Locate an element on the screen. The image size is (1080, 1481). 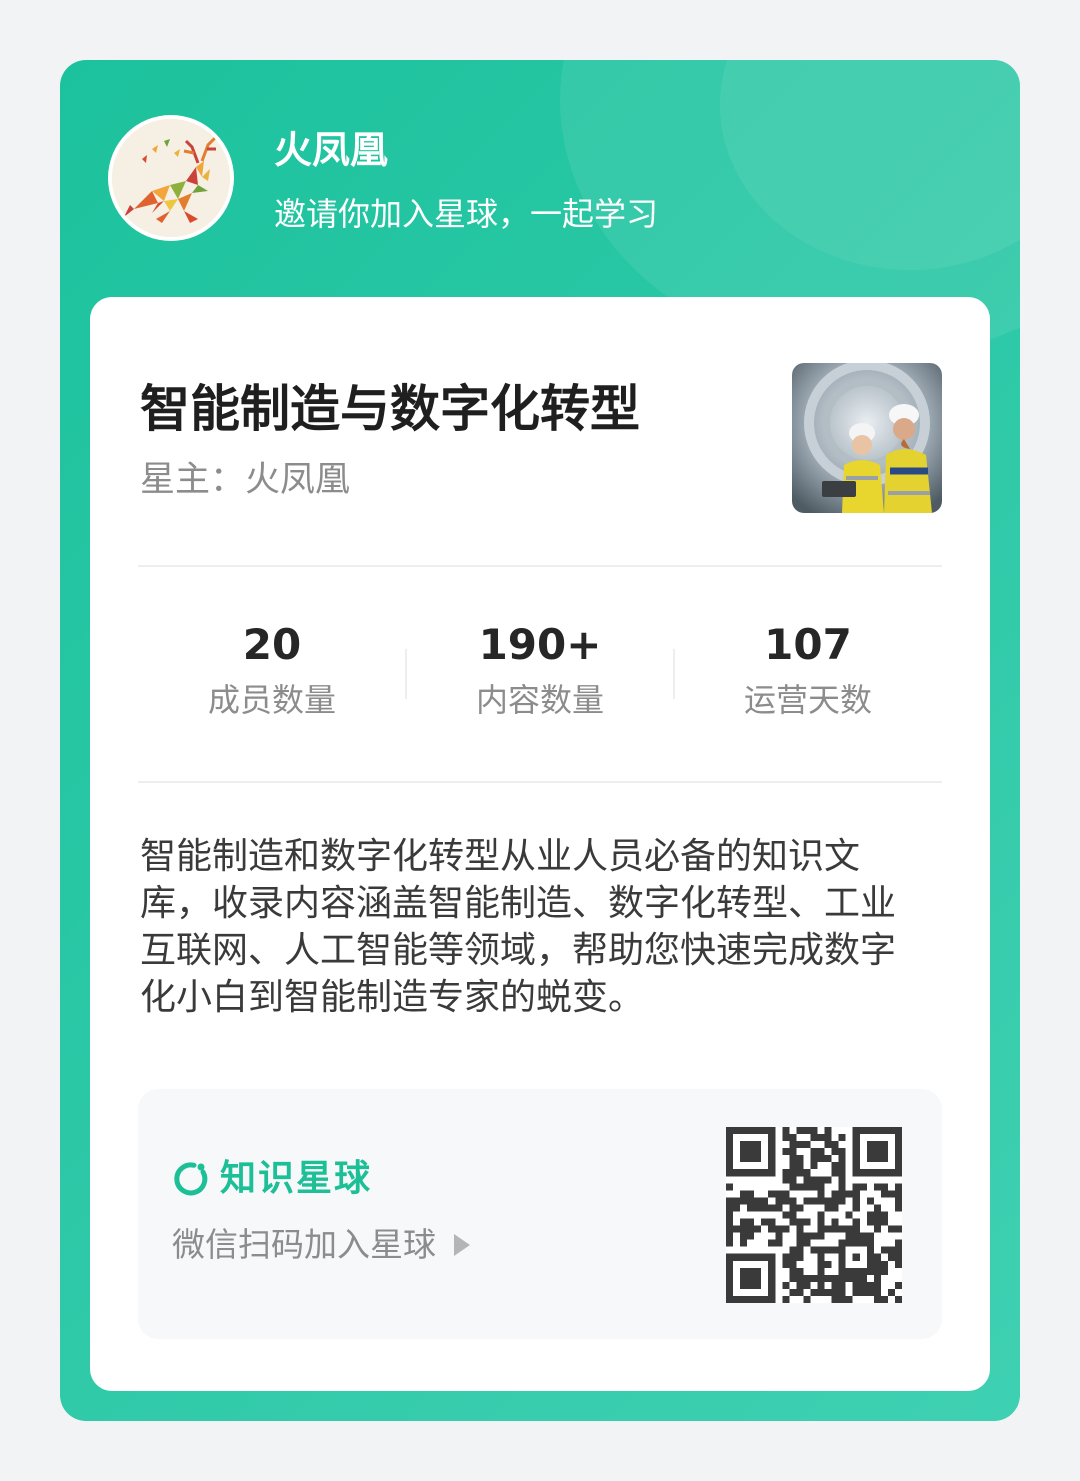
brand-logo: 知识星球 is located at coordinates (272, 1179).